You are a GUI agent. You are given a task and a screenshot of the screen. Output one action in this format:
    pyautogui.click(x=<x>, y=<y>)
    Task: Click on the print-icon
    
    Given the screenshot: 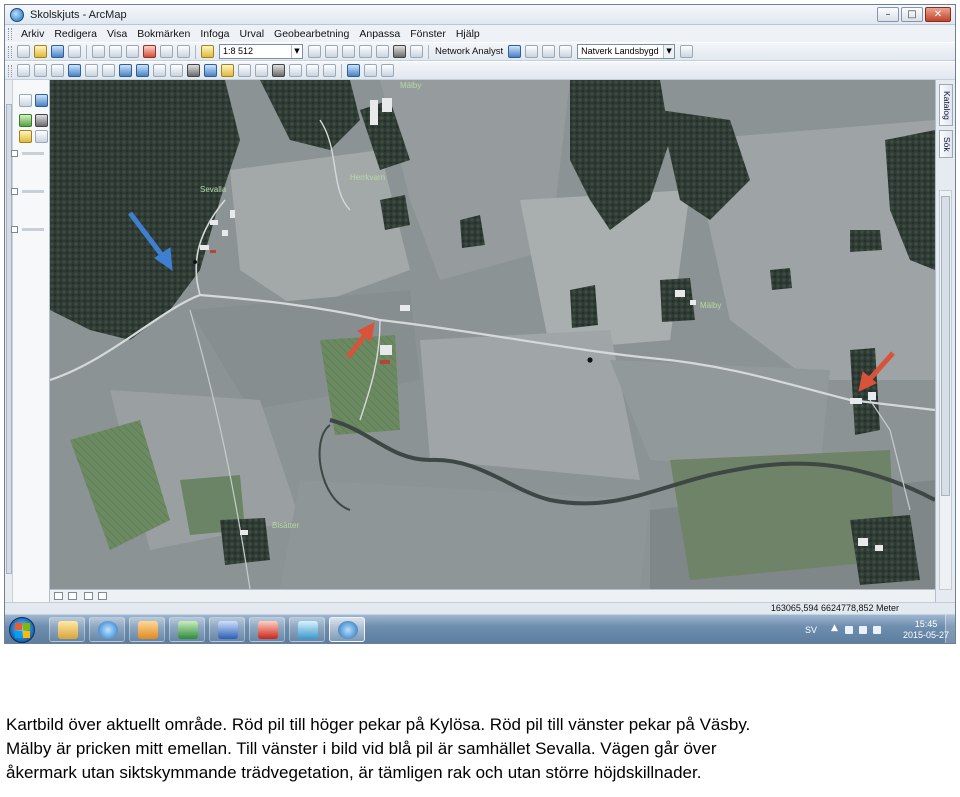 What is the action you would take?
    pyautogui.click(x=74, y=51)
    